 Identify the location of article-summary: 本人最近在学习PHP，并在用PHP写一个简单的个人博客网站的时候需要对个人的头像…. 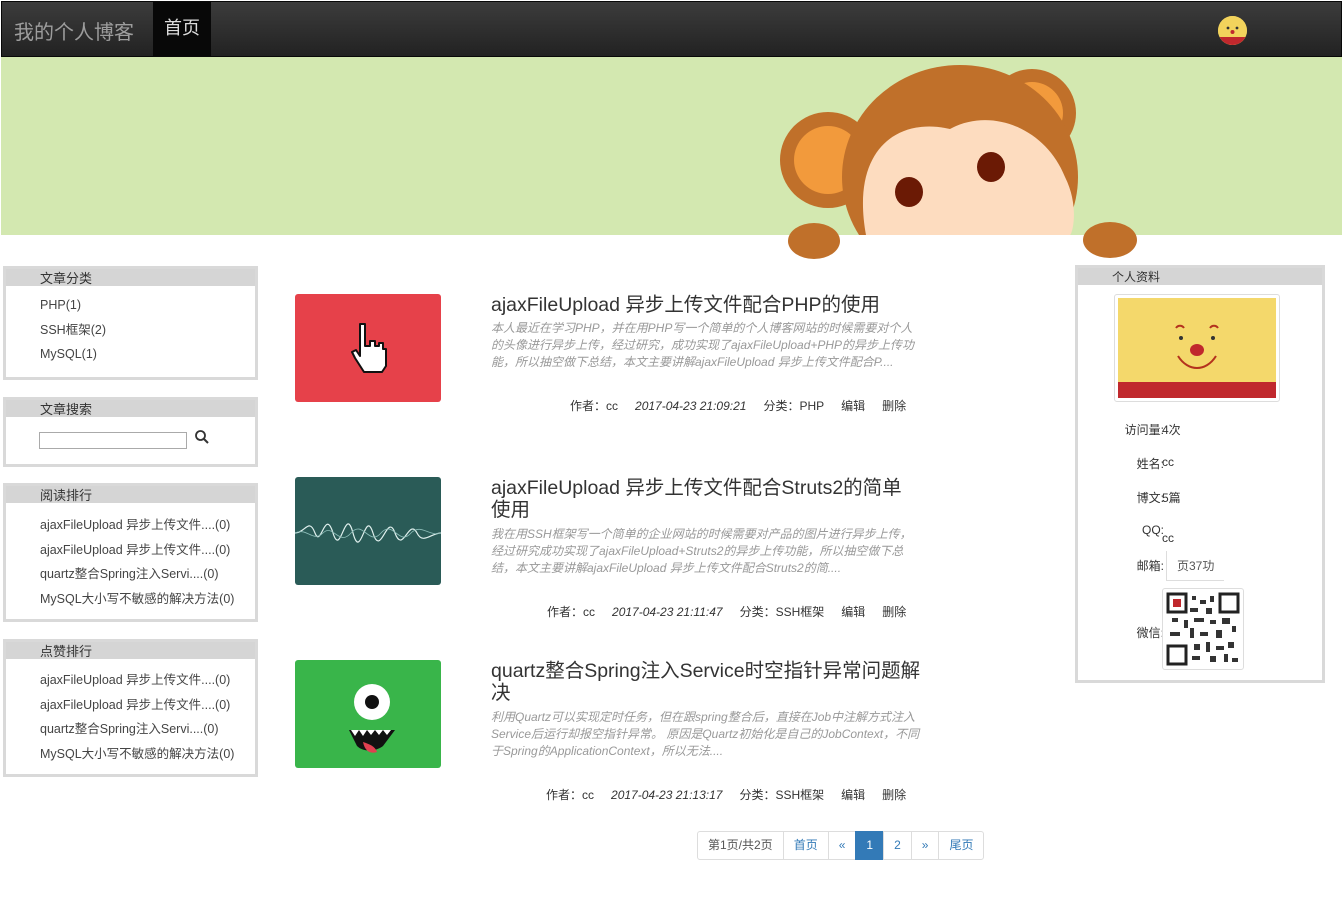
(703, 345).